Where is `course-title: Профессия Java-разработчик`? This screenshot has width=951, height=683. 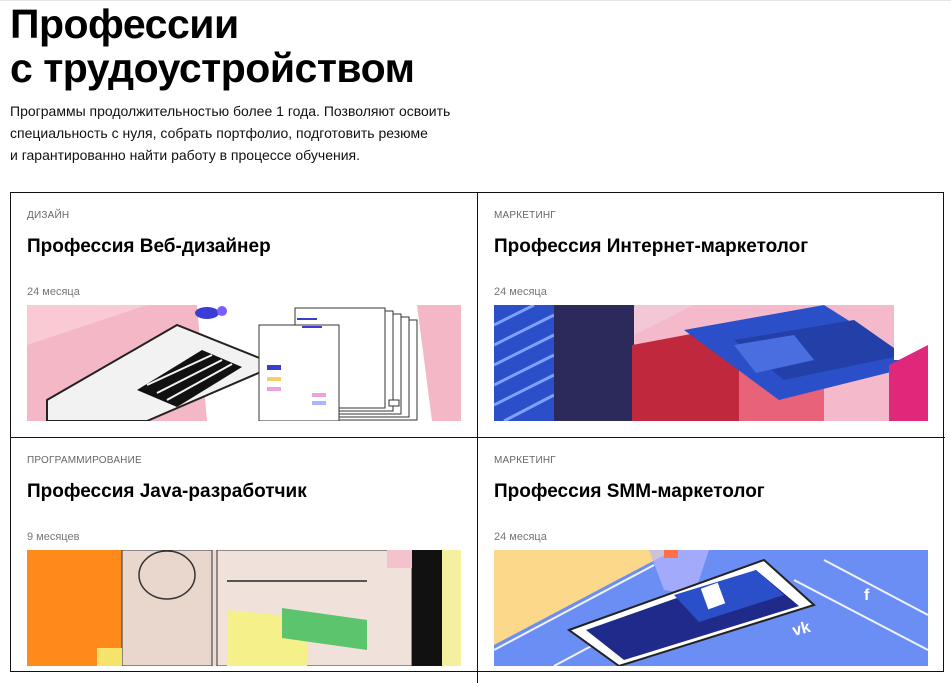
course-title: Профессия Java-разработчик is located at coordinates (167, 492).